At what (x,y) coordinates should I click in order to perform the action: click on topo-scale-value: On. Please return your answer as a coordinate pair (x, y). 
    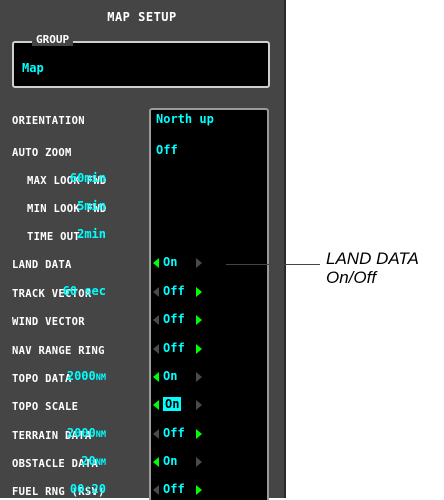
    Looking at the image, I should click on (172, 404).